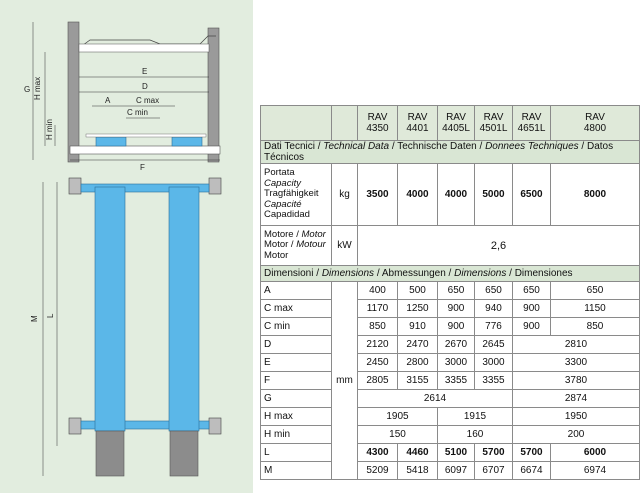 The height and width of the screenshot is (493, 641). Describe the element at coordinates (184, 309) in the screenshot. I see `right-runway` at that location.